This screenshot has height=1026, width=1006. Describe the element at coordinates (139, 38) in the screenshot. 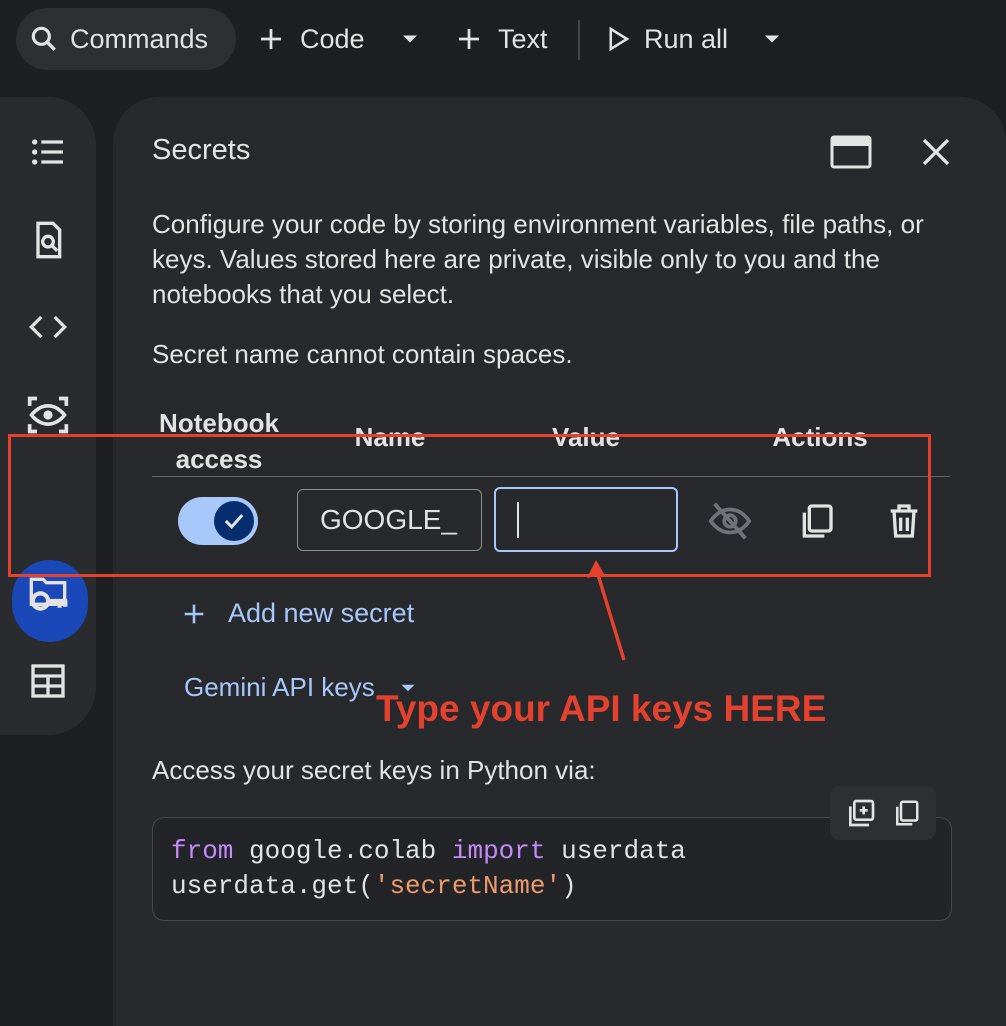

I see `commands-label: Commands` at that location.